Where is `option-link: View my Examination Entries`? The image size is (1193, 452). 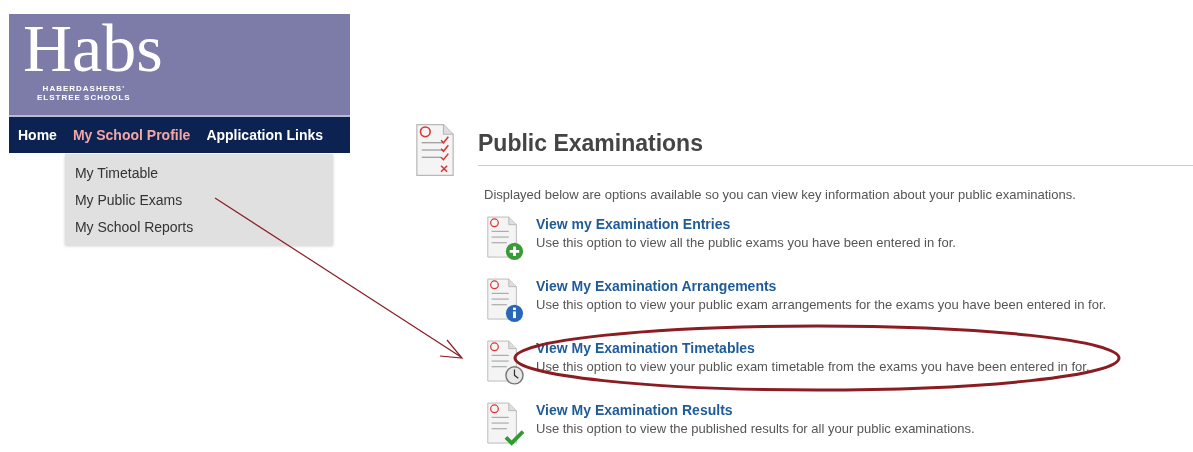 option-link: View my Examination Entries is located at coordinates (633, 224).